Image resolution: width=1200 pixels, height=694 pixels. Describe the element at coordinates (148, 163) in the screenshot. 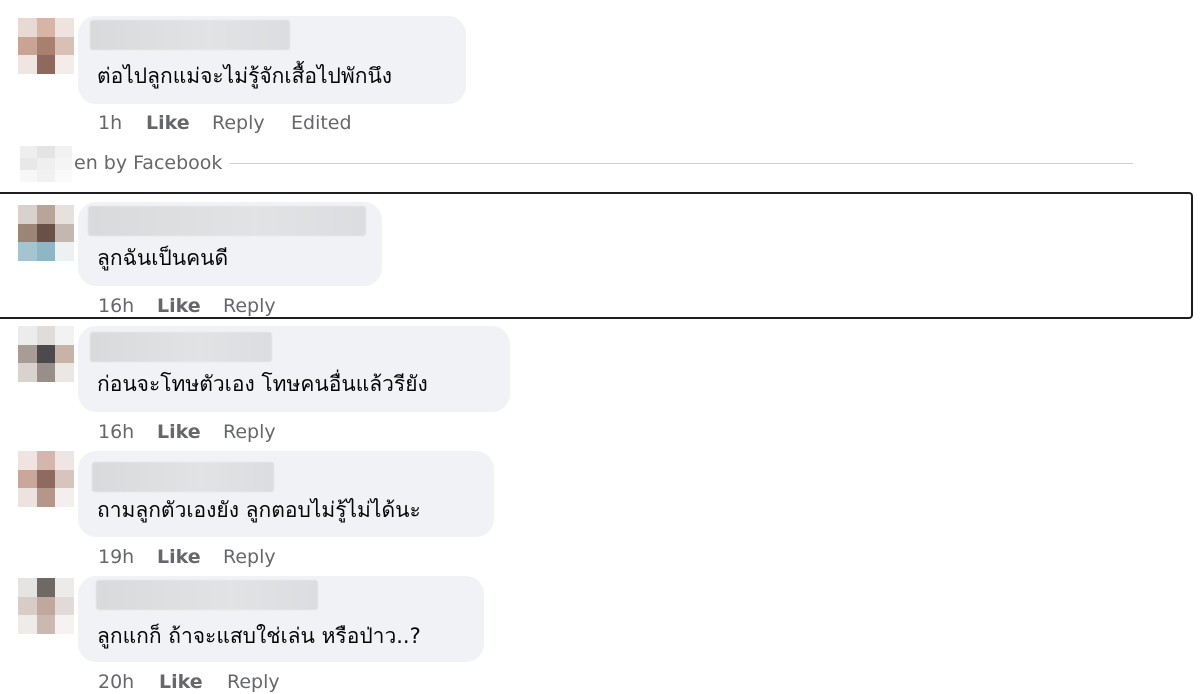

I see `hidden-by-facebook-label: en by Facebook` at that location.